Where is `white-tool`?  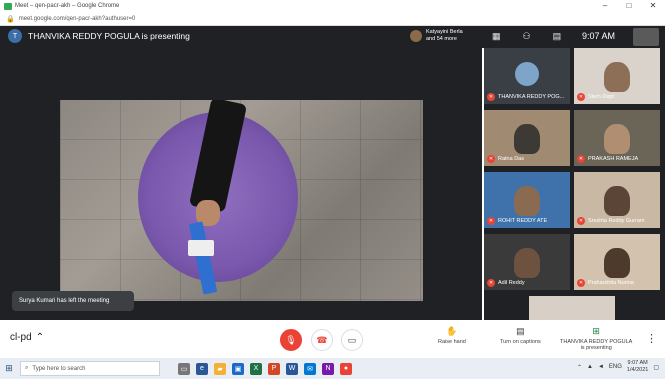 white-tool is located at coordinates (201, 248).